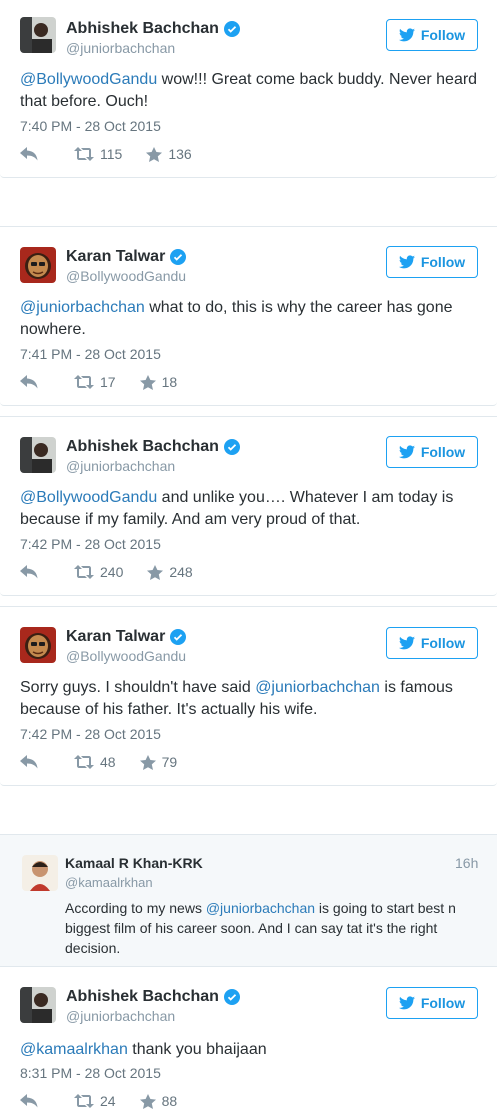 This screenshot has height=1120, width=497. I want to click on retweet-count: 48, so click(108, 762).